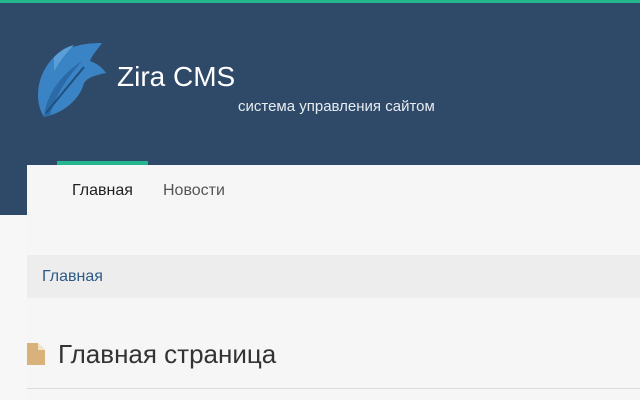 This screenshot has width=640, height=400. I want to click on document-icon, so click(36, 354).